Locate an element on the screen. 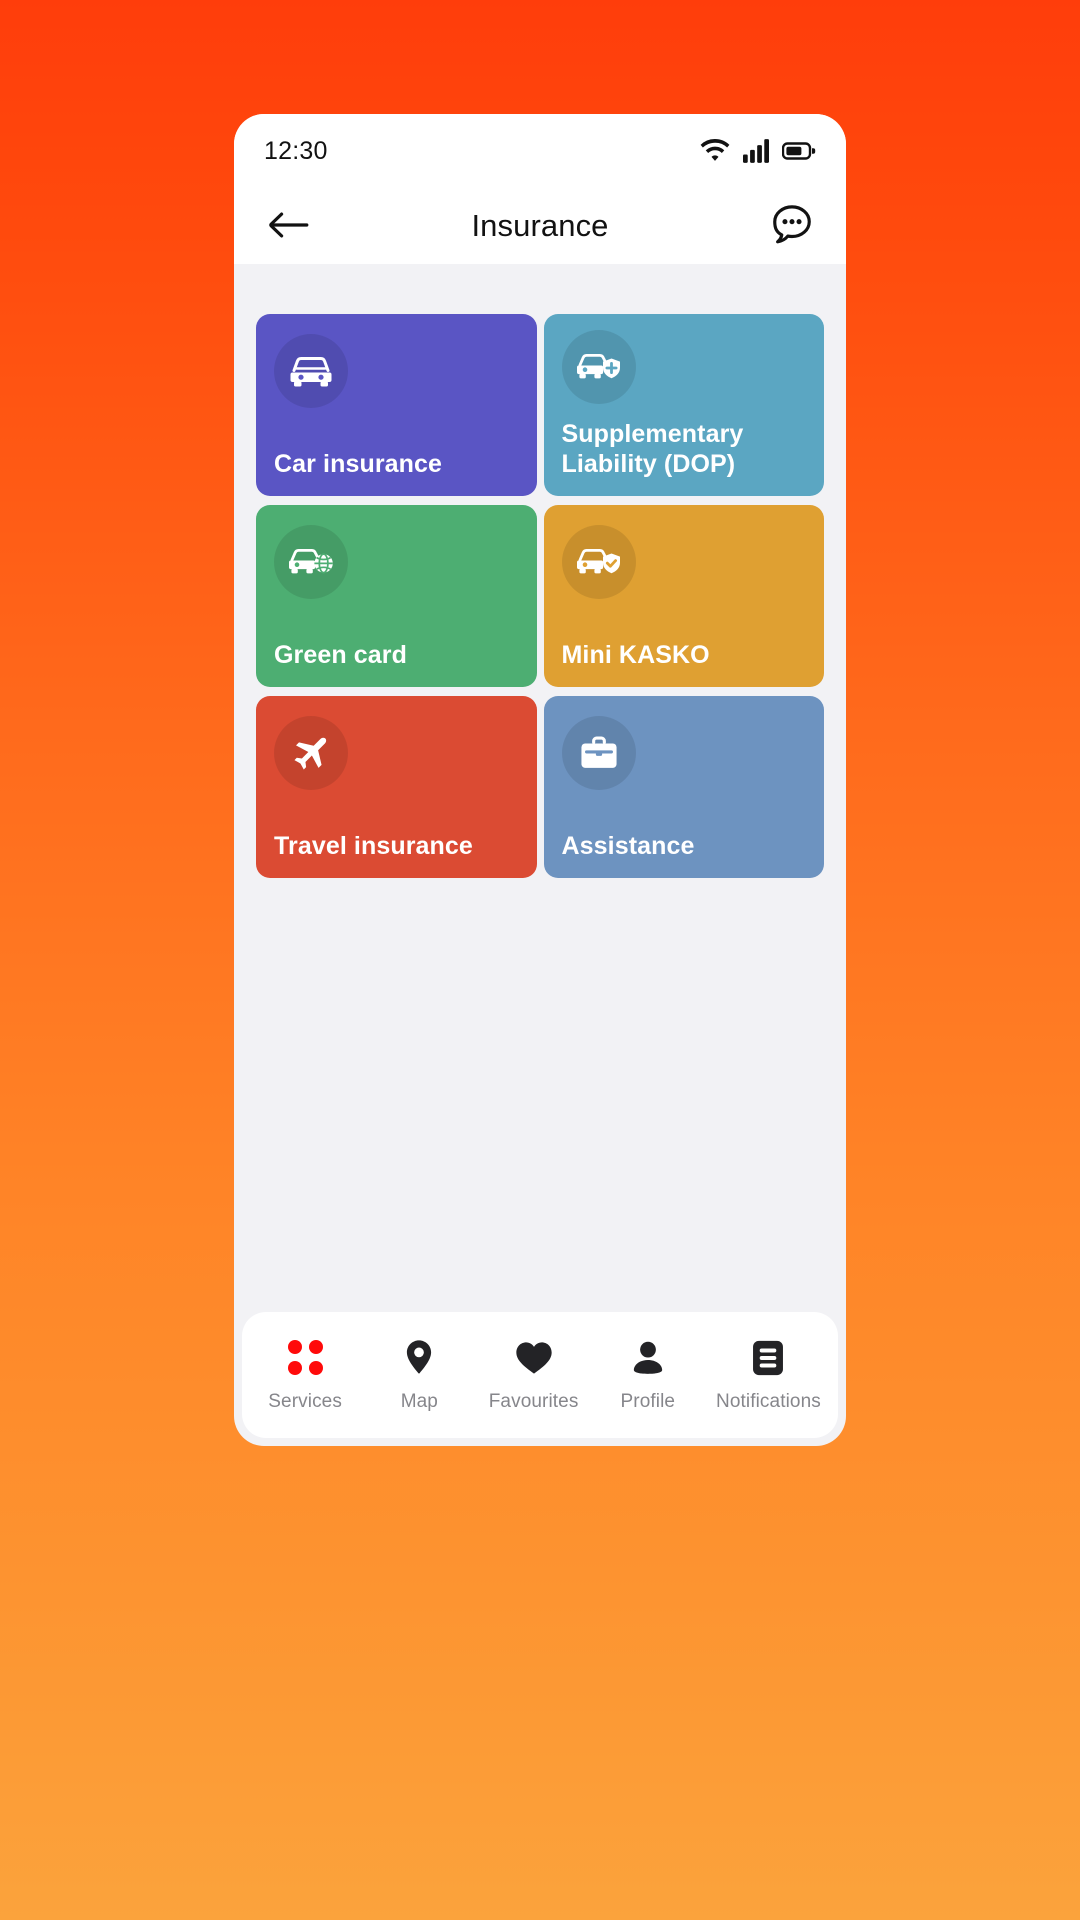  service-card-label: Car insurance is located at coordinates (358, 463).